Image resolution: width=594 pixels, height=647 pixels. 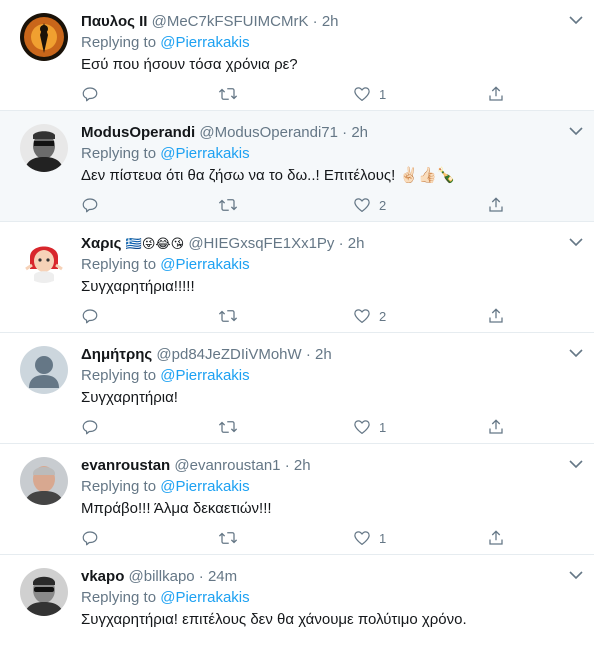 I want to click on timestamp: 24m, so click(x=222, y=576).